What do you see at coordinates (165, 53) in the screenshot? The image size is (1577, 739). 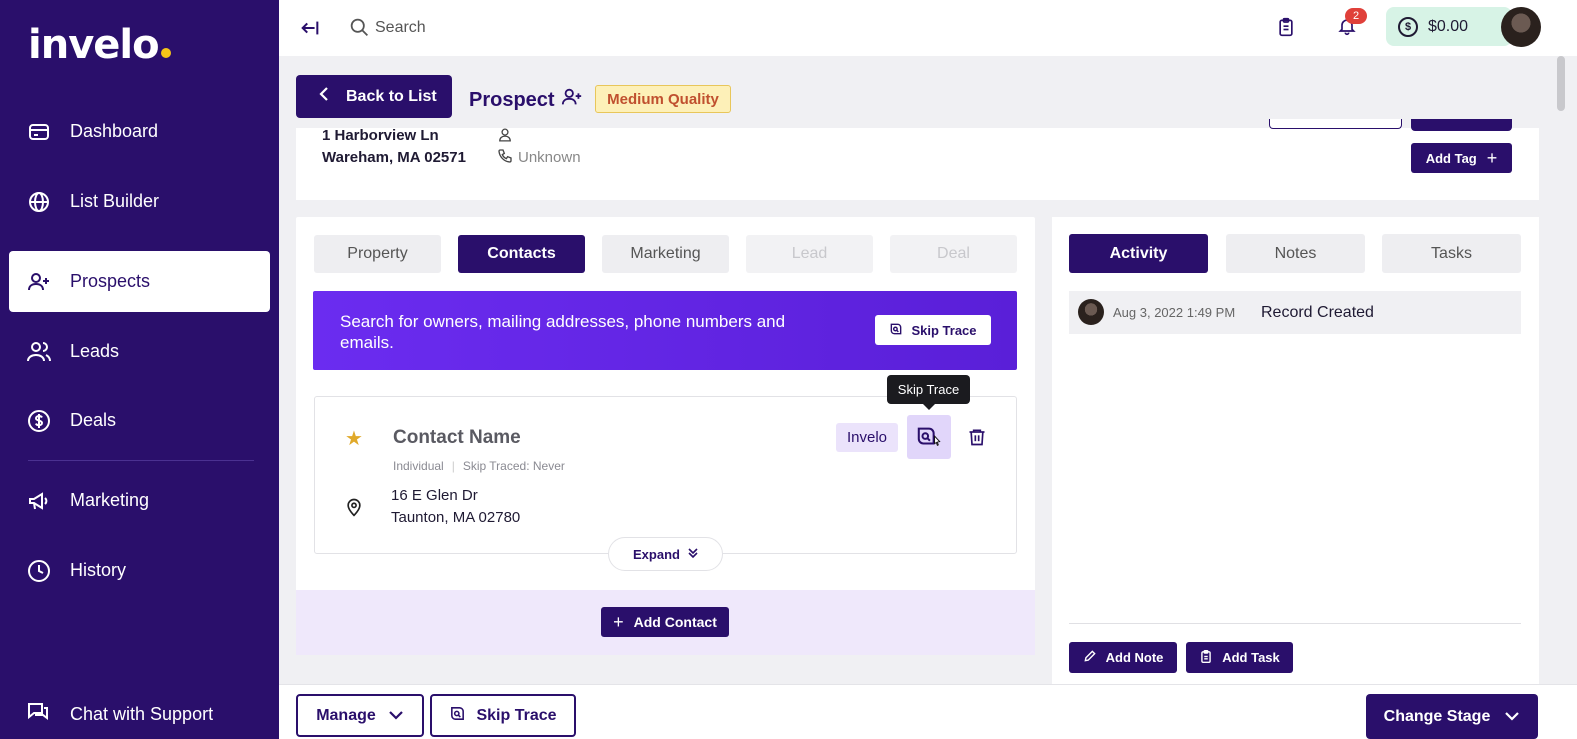 I see `logo-dot` at bounding box center [165, 53].